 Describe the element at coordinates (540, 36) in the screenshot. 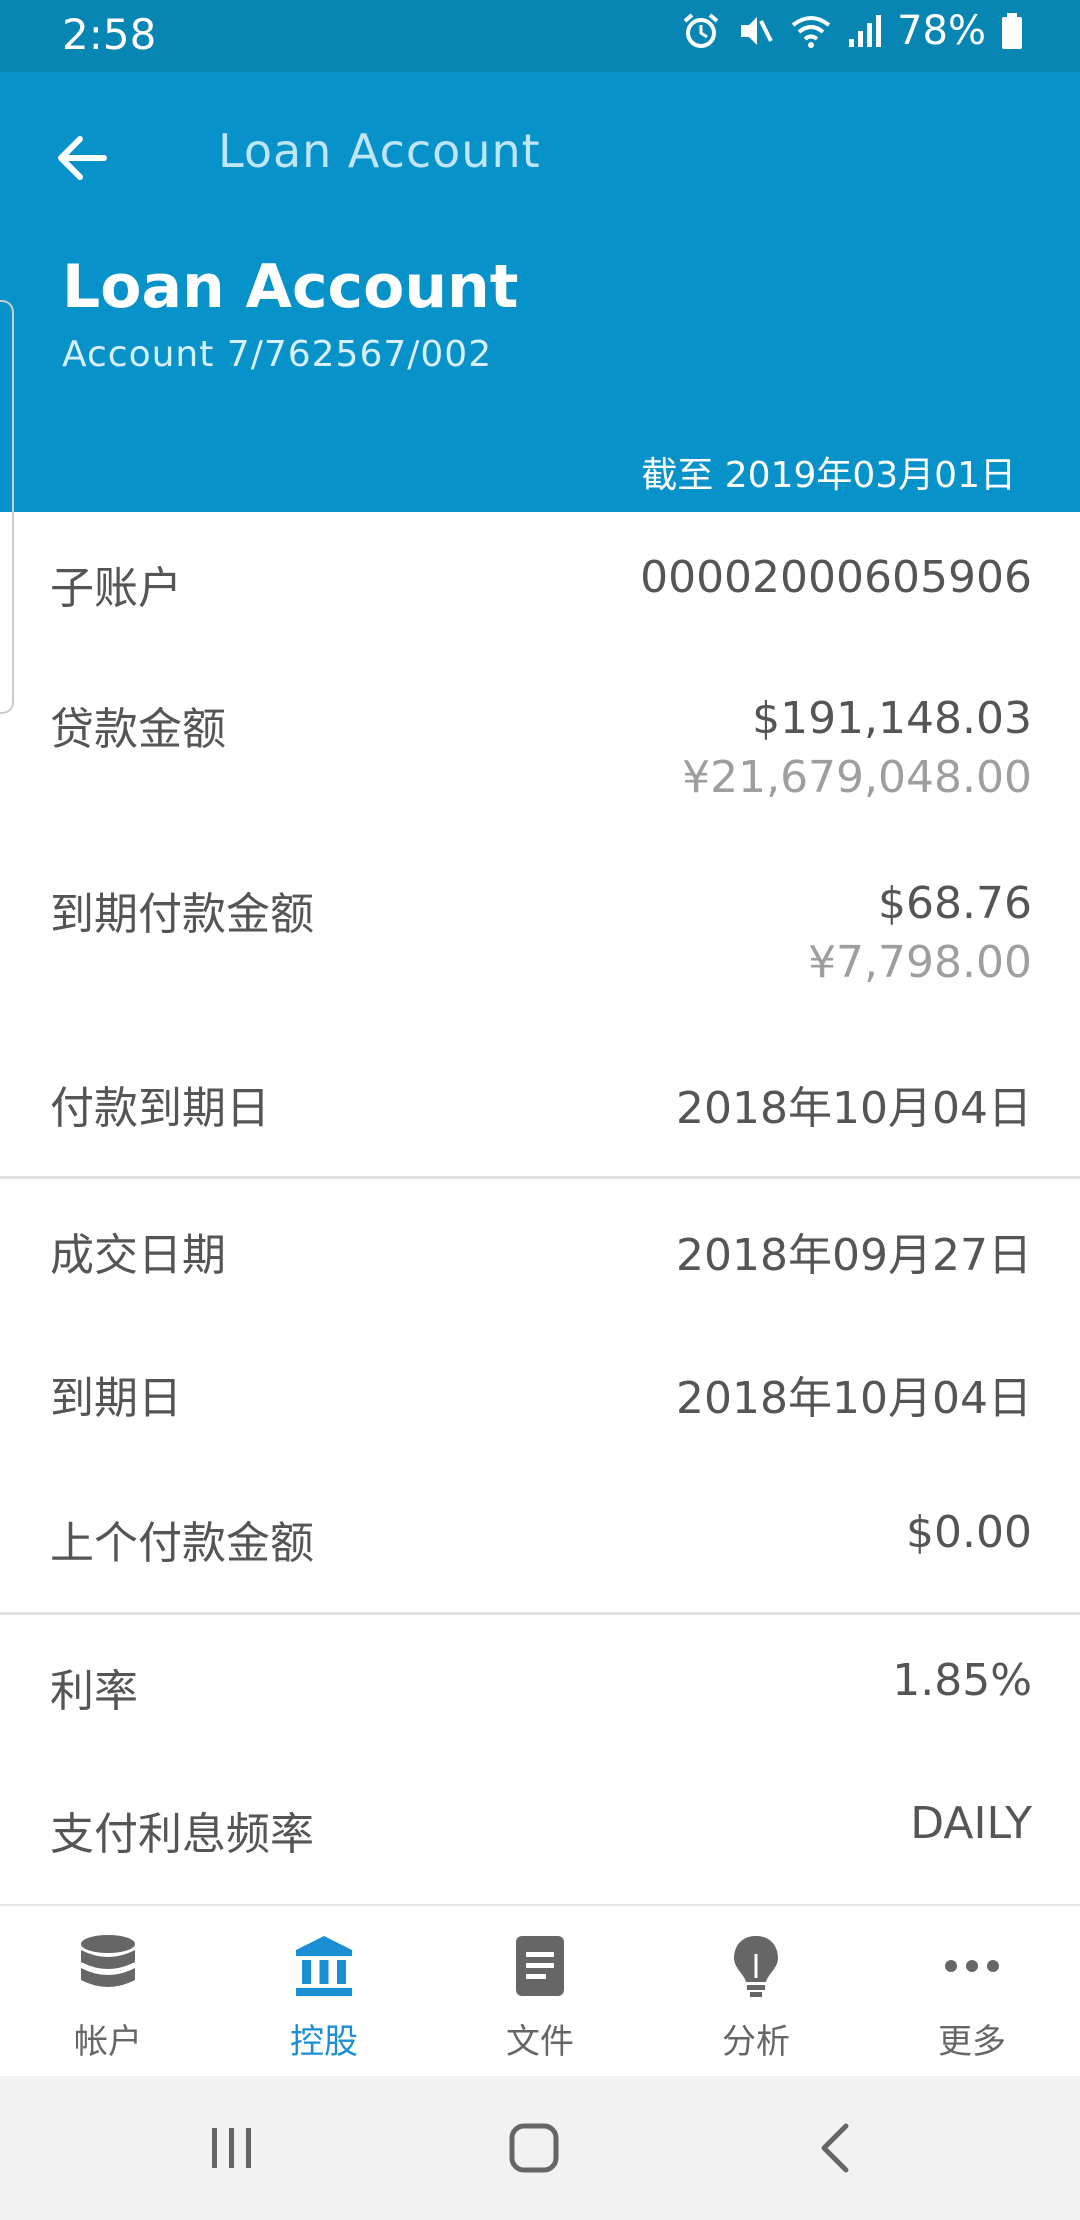

I see `status-bar: 2:58 78%` at that location.